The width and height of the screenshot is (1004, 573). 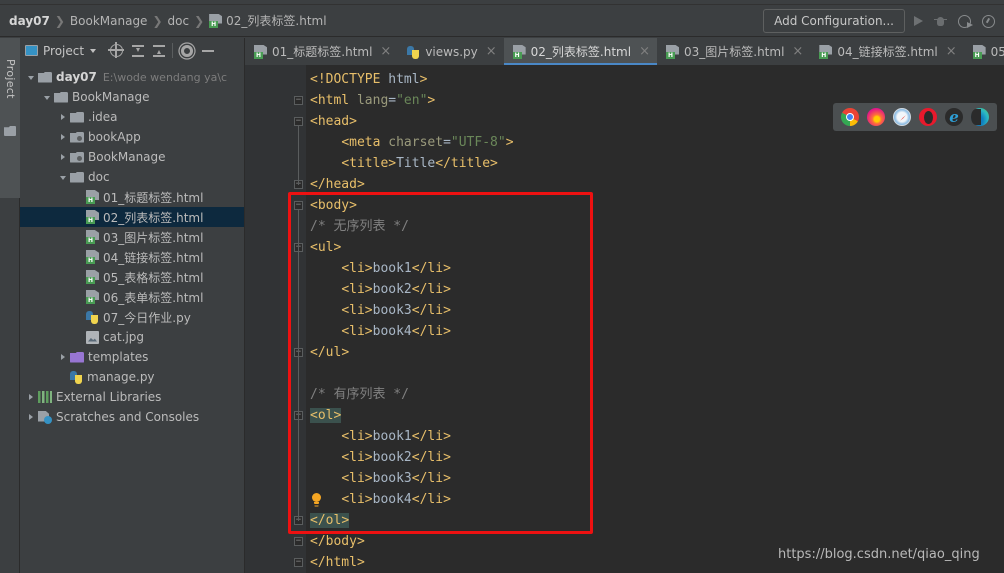 I want to click on code-line-3: <head>, so click(x=333, y=121).